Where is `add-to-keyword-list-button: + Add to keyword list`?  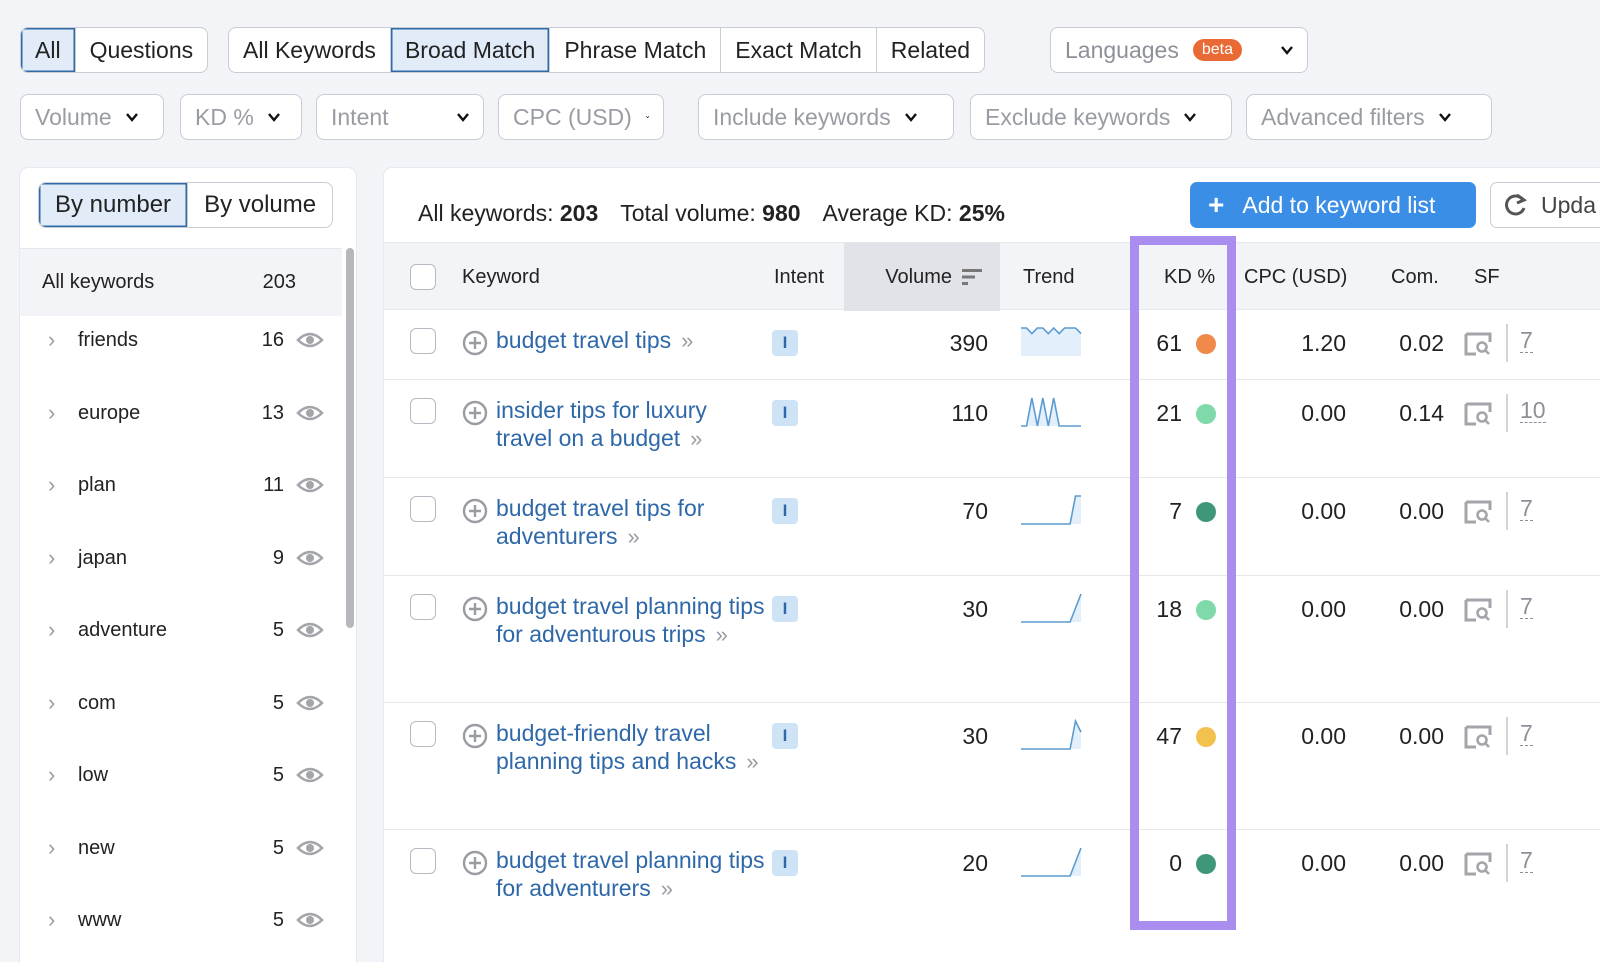 add-to-keyword-list-button: + Add to keyword list is located at coordinates (1333, 205).